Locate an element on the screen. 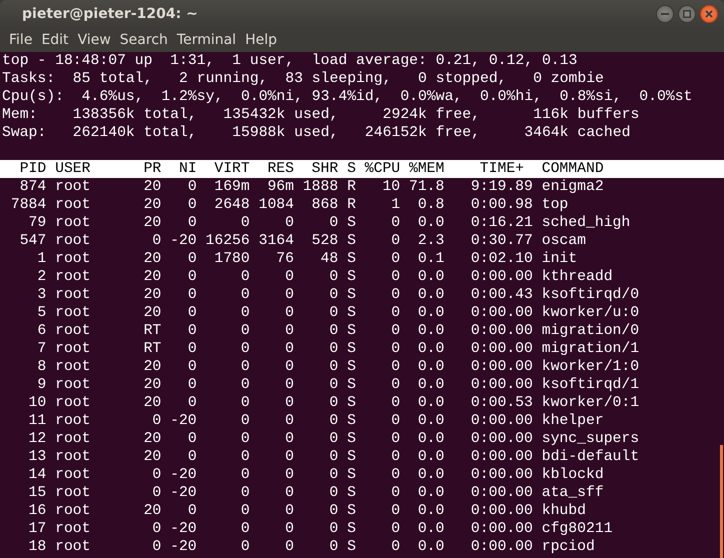 Image resolution: width=724 pixels, height=558 pixels. table-cell: 96m is located at coordinates (280, 187).